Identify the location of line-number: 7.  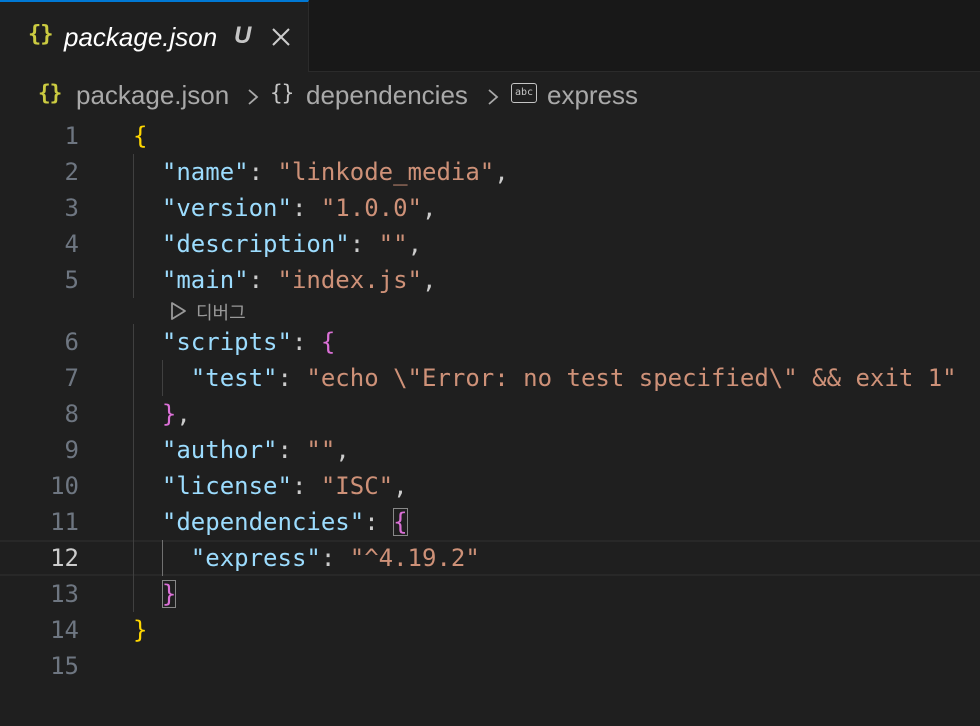
(71, 378).